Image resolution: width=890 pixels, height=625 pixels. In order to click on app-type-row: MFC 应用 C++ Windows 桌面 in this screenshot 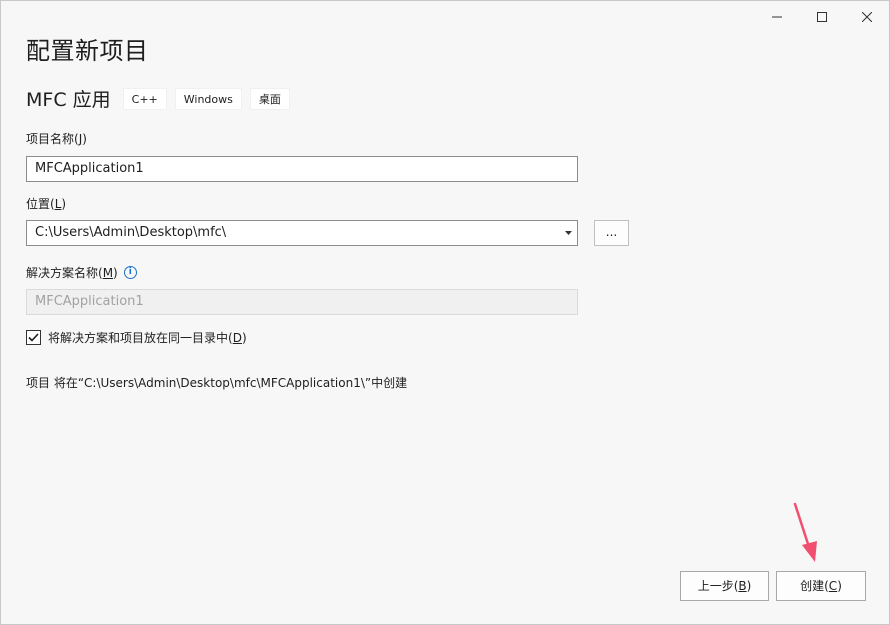, I will do `click(162, 98)`.